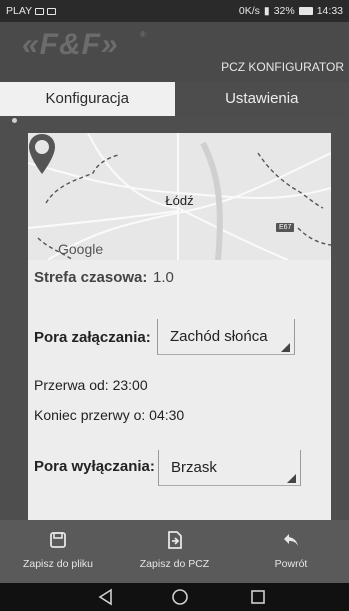  What do you see at coordinates (106, 597) in the screenshot?
I see `back-triangle-icon` at bounding box center [106, 597].